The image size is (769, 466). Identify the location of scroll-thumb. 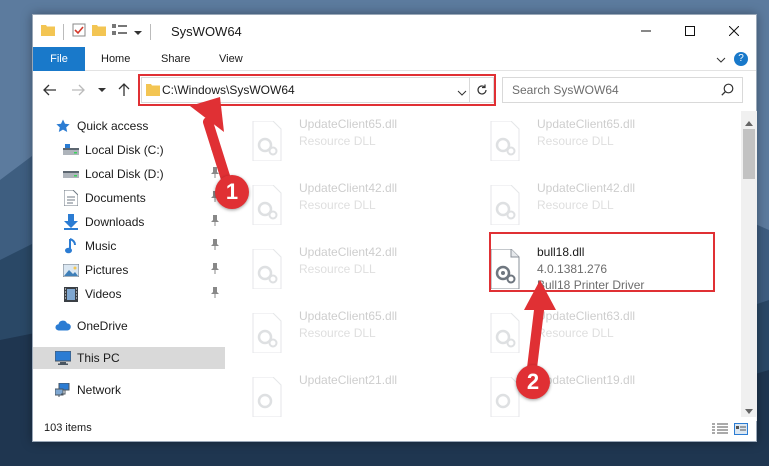
(749, 154).